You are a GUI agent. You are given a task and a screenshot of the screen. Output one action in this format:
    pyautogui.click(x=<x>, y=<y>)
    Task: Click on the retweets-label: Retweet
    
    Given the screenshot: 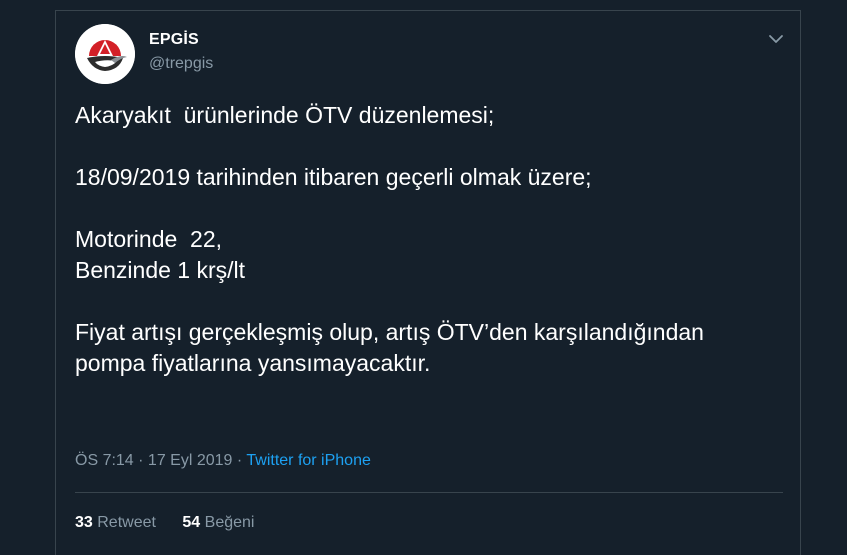 What is the action you would take?
    pyautogui.click(x=126, y=522)
    